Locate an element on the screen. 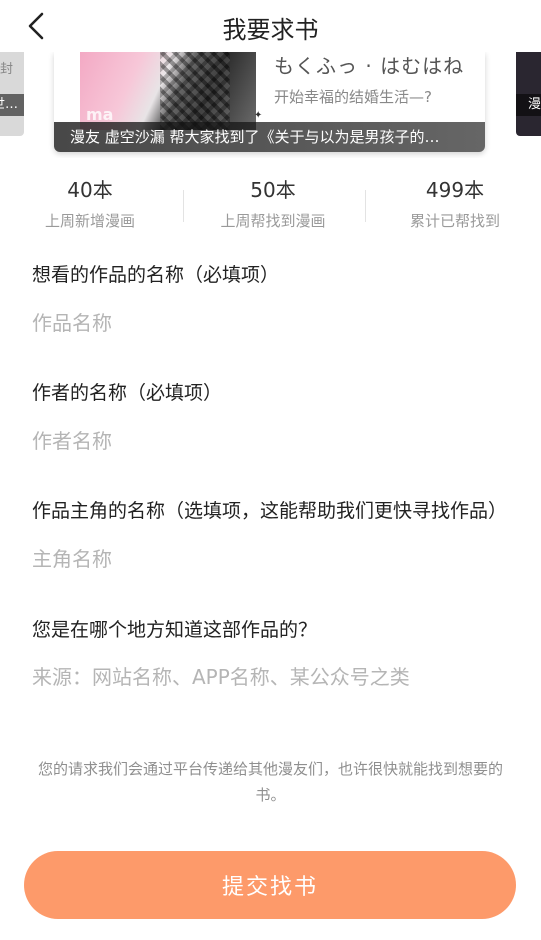 The image size is (541, 940). cover-pattern is located at coordinates (195, 91).